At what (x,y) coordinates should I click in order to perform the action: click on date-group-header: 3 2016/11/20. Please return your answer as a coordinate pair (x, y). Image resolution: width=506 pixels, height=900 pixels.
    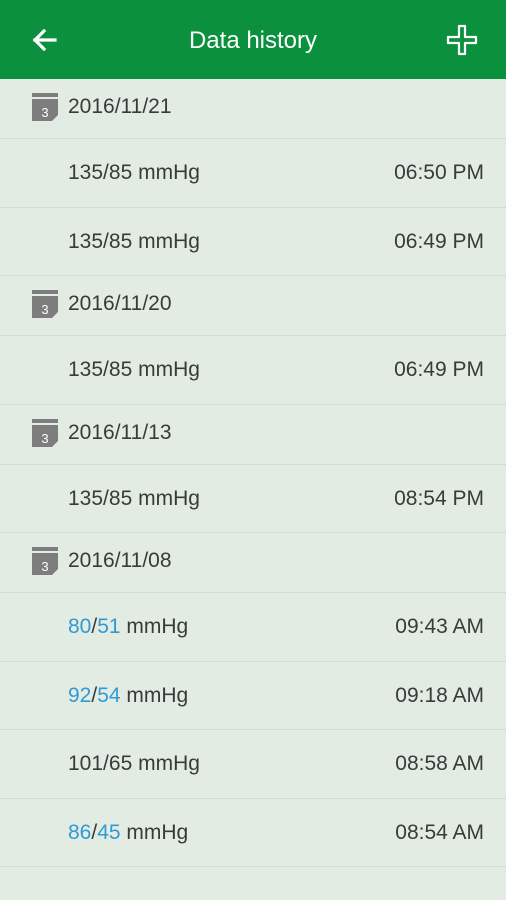
    Looking at the image, I should click on (253, 306).